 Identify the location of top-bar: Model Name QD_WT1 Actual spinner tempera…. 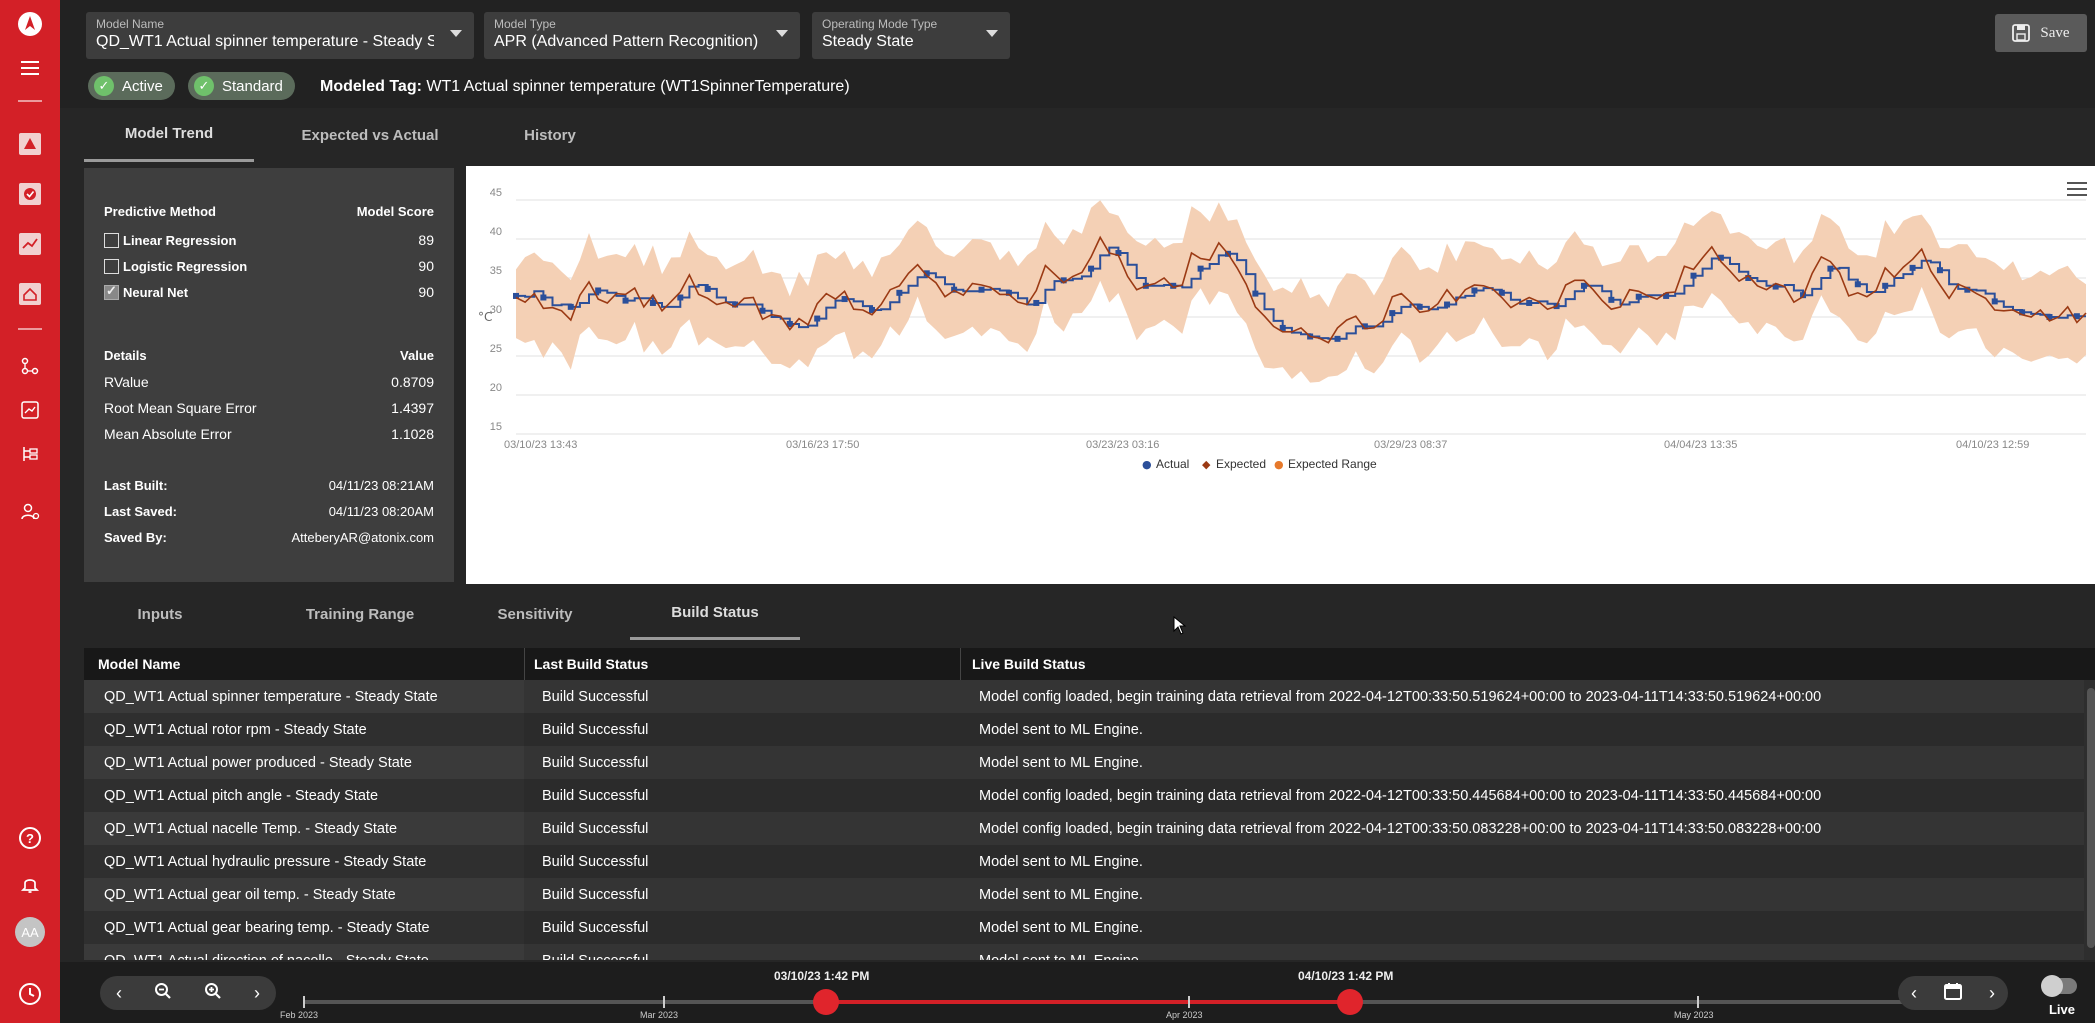
(1077, 32).